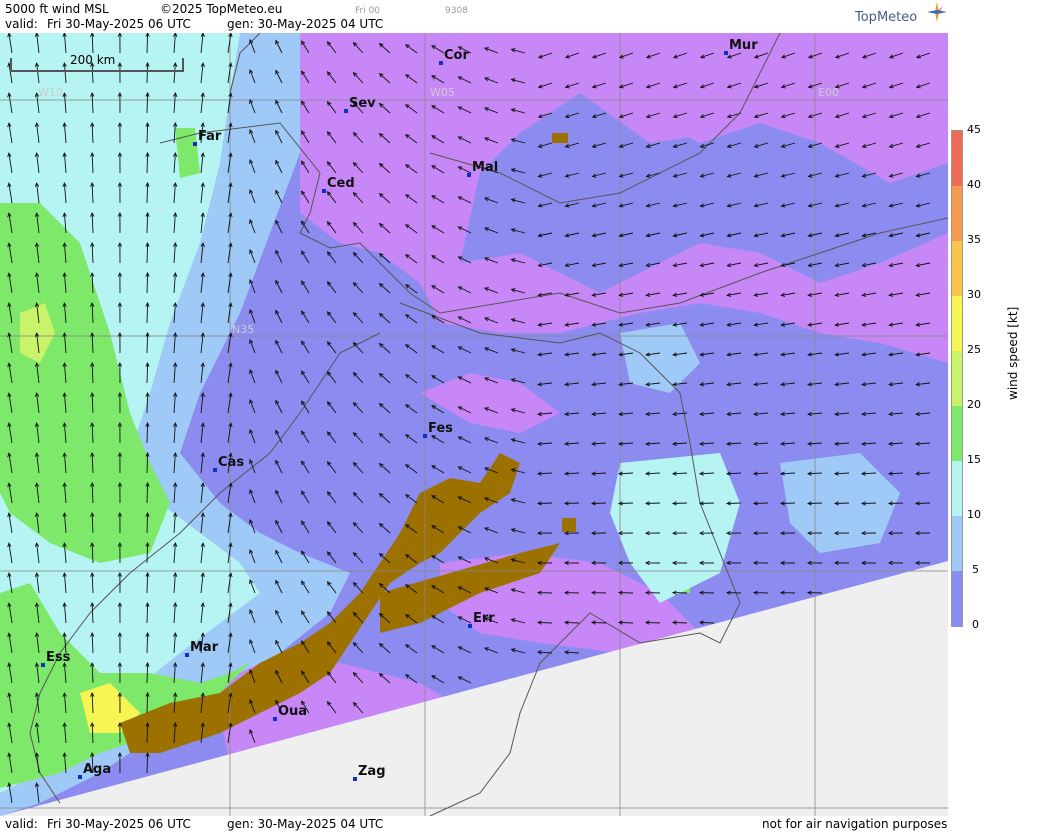  Describe the element at coordinates (828, 92) in the screenshot. I see `grid-label-e00: E00` at that location.